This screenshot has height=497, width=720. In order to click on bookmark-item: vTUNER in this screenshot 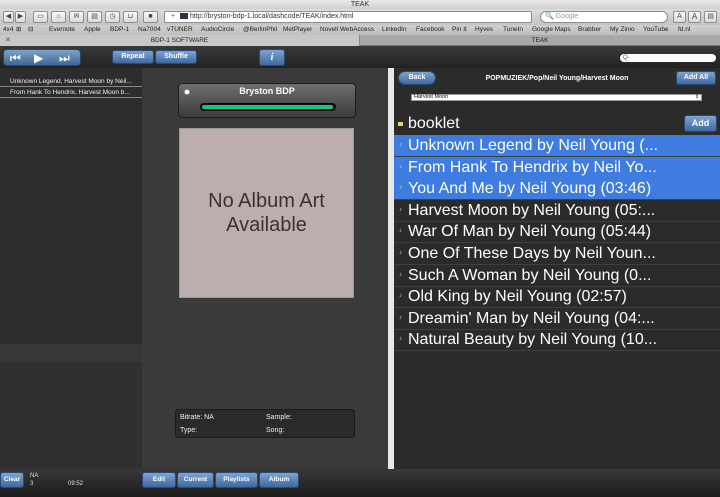, I will do `click(180, 30)`.